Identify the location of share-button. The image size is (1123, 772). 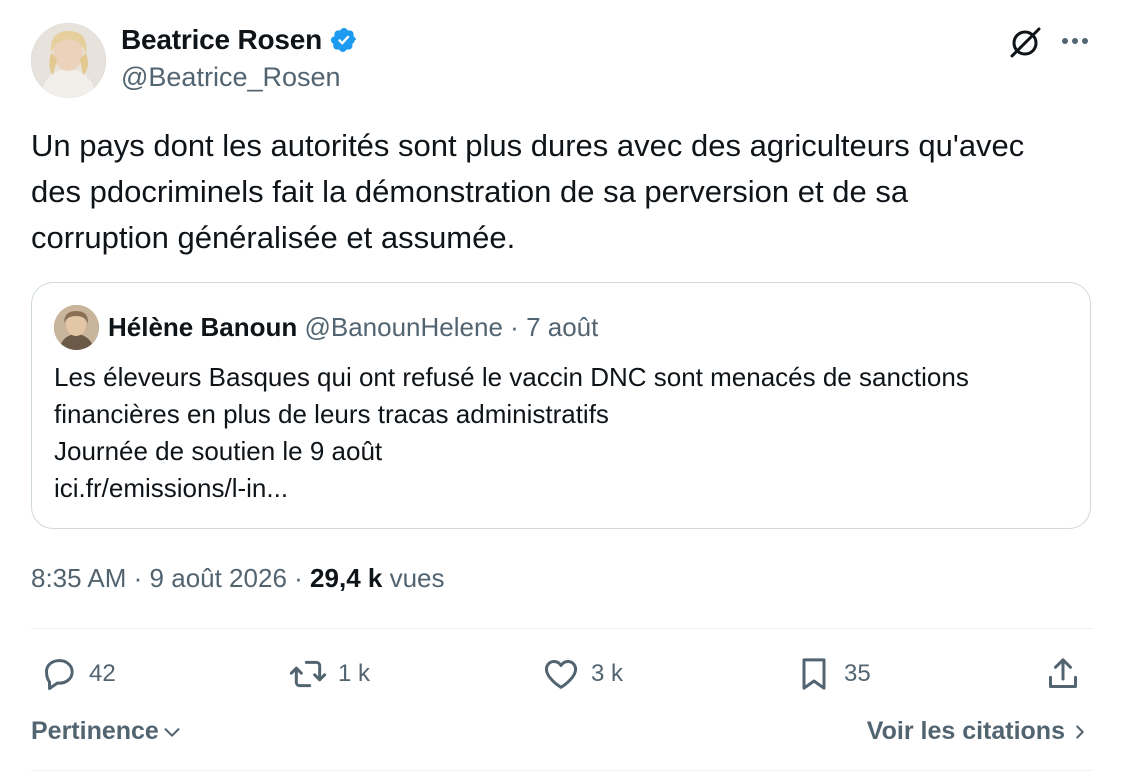
(1063, 674).